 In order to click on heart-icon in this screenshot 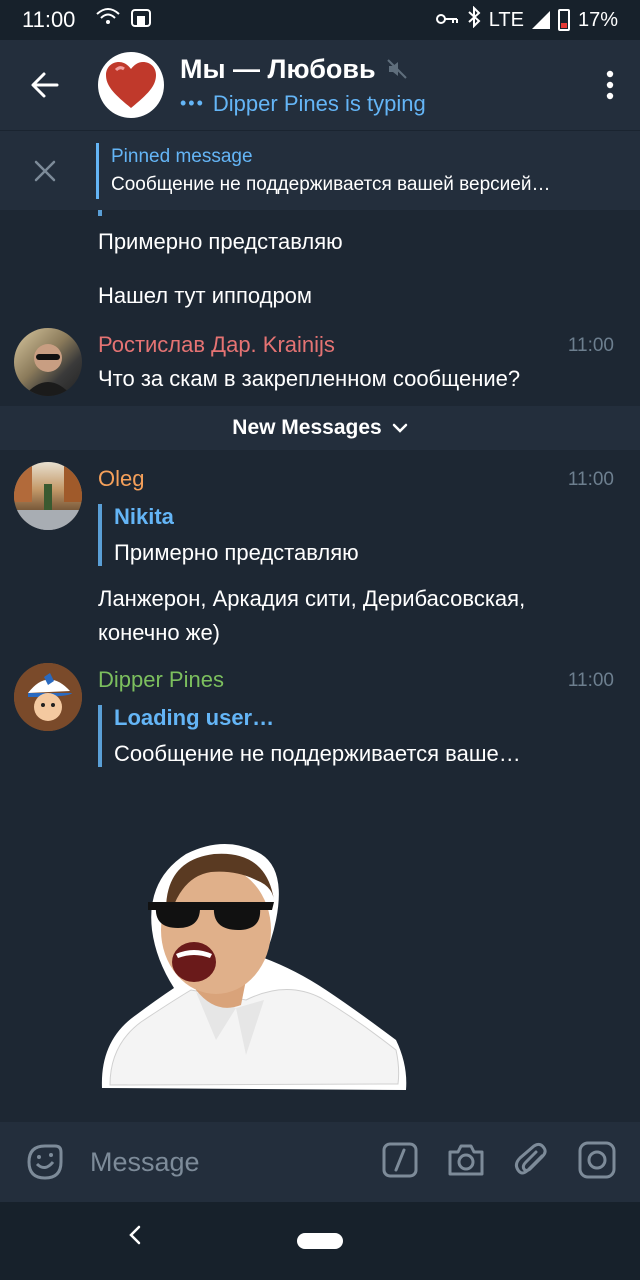, I will do `click(131, 85)`.